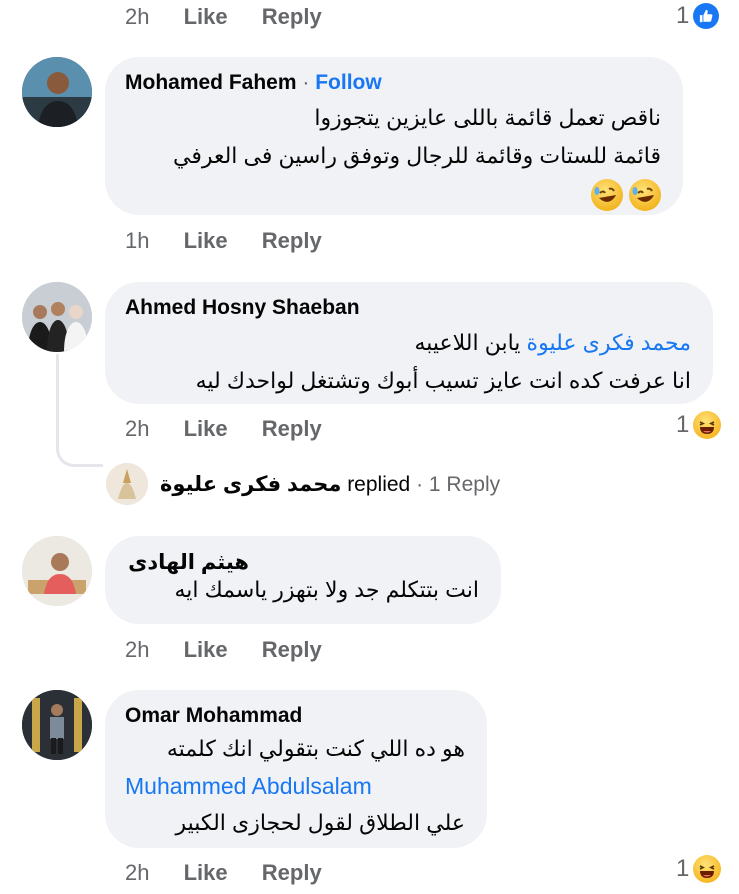 This screenshot has height=894, width=739. What do you see at coordinates (408, 308) in the screenshot?
I see `commenter-name: Ahmed Hosny Shaeban` at bounding box center [408, 308].